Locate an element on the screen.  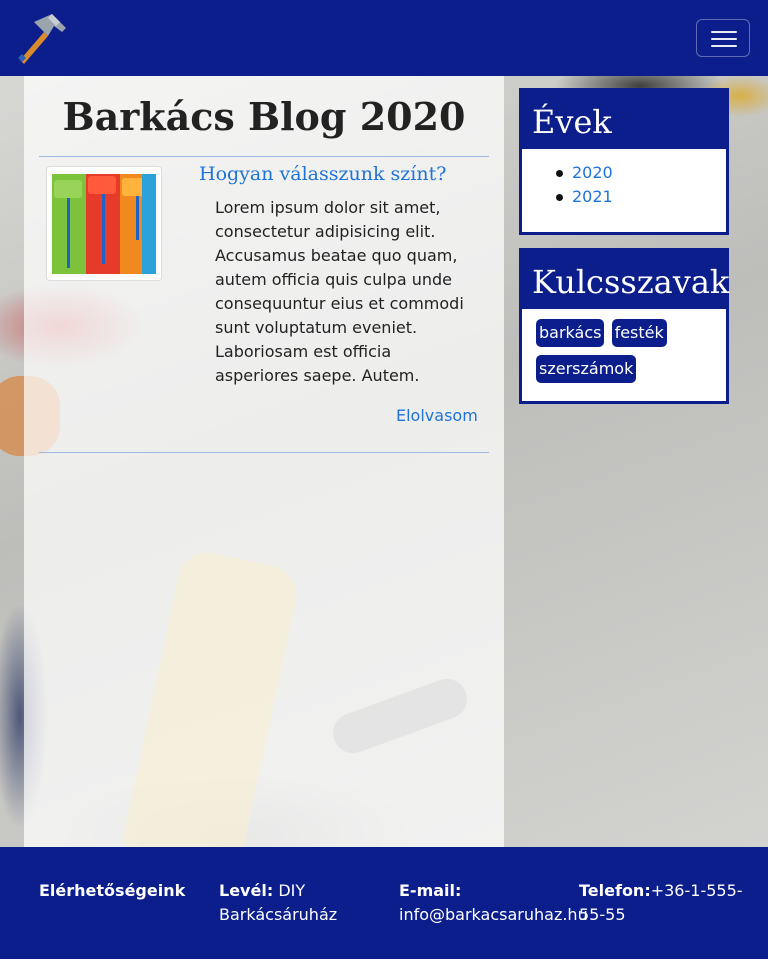
tag-festek: festék is located at coordinates (639, 333).